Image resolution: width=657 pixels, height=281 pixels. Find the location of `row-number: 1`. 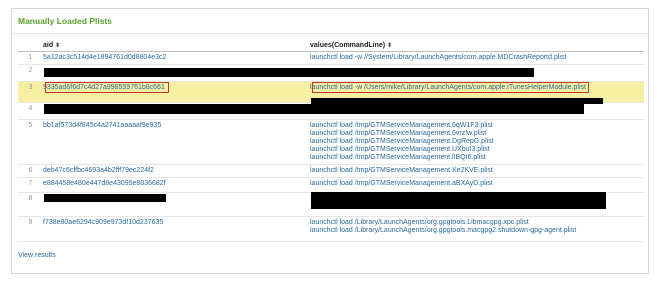

row-number: 1 is located at coordinates (29, 58).